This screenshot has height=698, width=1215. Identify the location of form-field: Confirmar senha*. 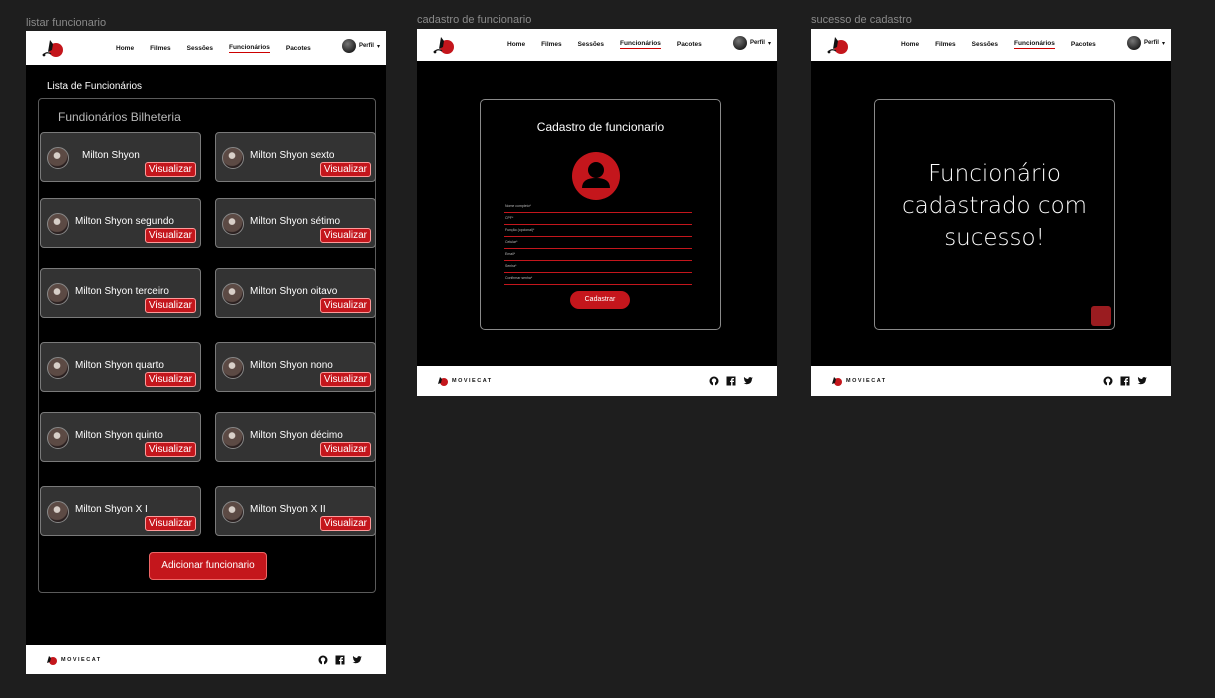
(598, 279).